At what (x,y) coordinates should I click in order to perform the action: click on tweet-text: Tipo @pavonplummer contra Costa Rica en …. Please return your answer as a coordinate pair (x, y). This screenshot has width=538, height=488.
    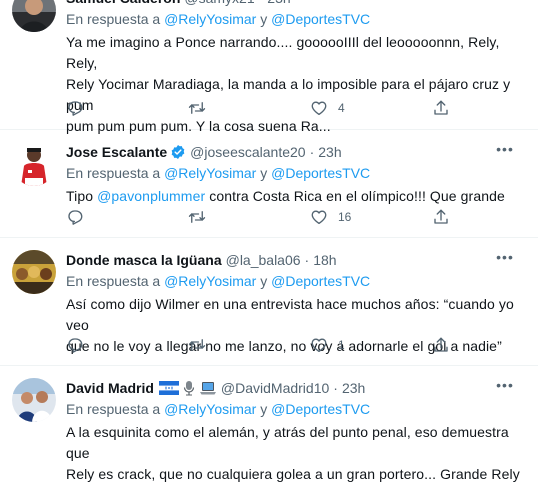
    Looking at the image, I should click on (296, 196).